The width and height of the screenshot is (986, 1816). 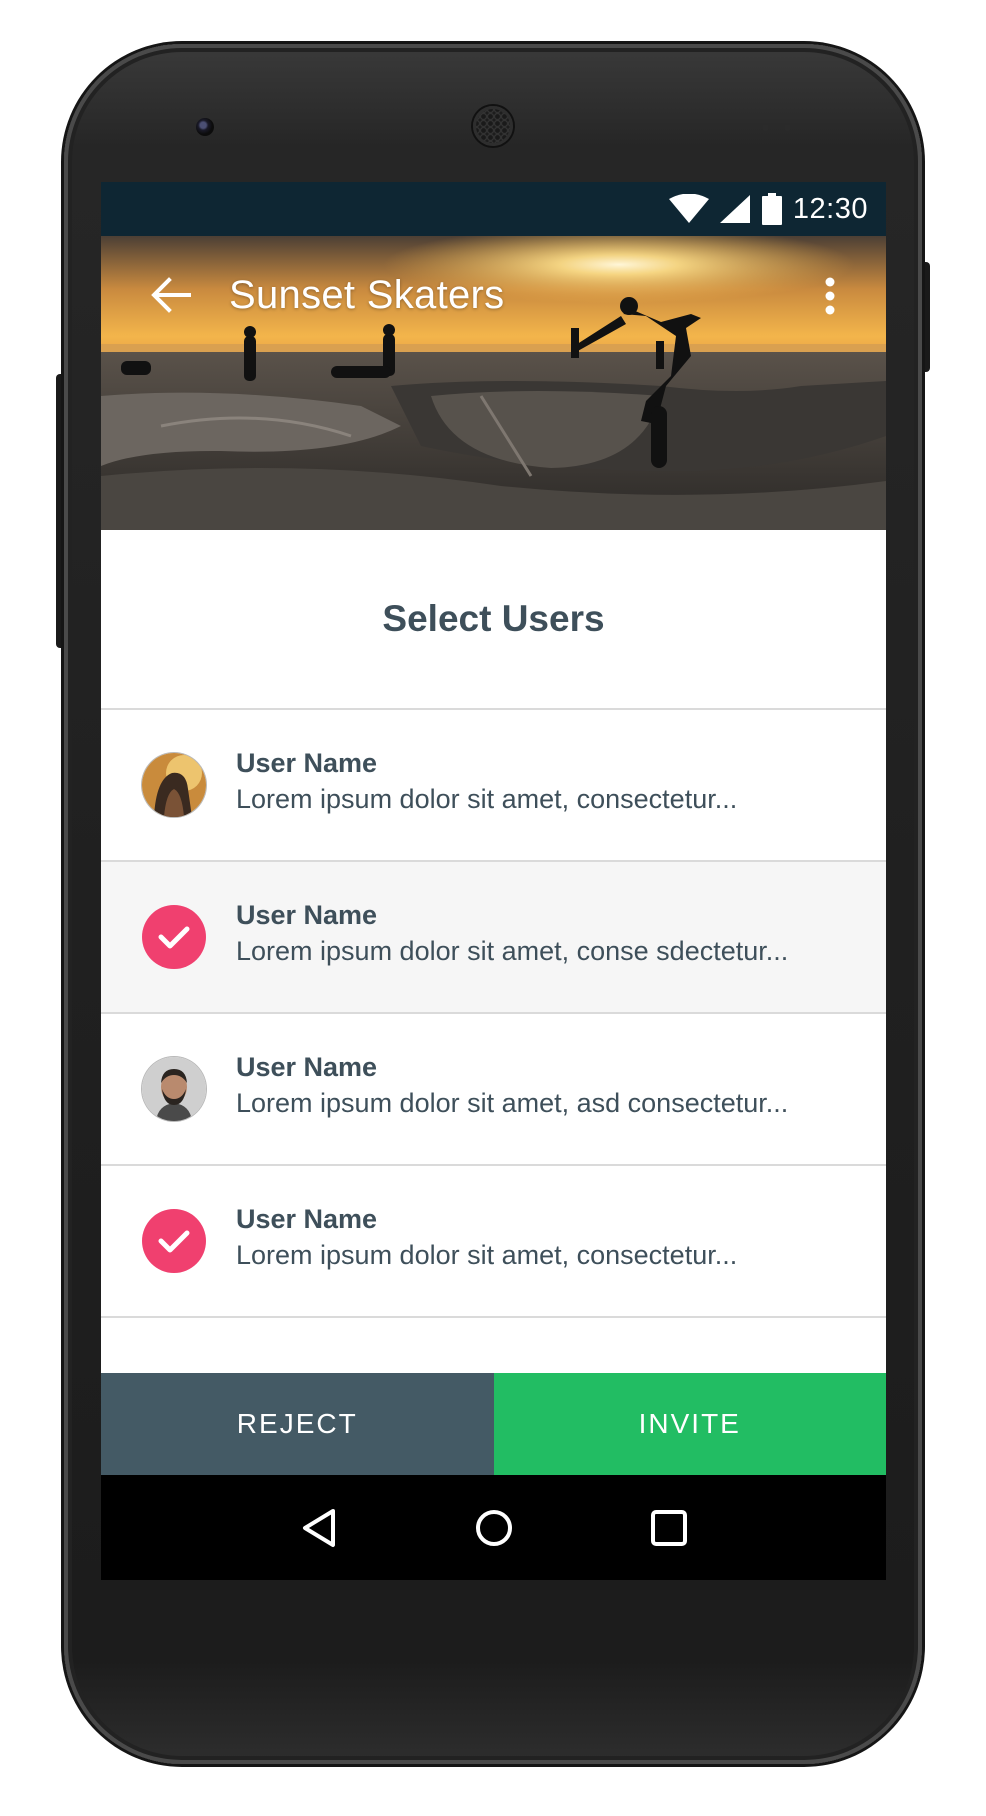 I want to click on recents-square-icon, so click(x=668, y=1527).